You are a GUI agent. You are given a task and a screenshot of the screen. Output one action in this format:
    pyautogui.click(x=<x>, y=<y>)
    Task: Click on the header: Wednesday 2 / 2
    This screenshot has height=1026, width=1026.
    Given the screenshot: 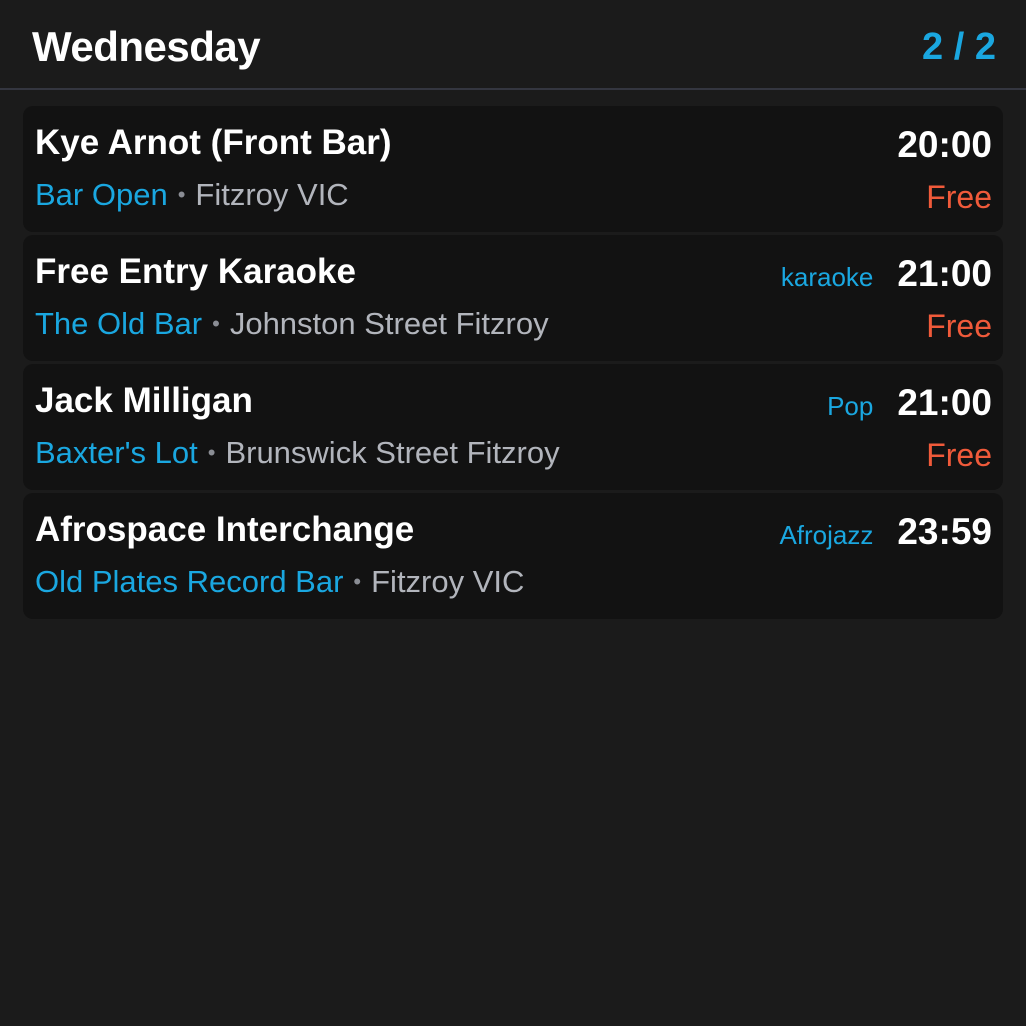 What is the action you would take?
    pyautogui.click(x=513, y=45)
    